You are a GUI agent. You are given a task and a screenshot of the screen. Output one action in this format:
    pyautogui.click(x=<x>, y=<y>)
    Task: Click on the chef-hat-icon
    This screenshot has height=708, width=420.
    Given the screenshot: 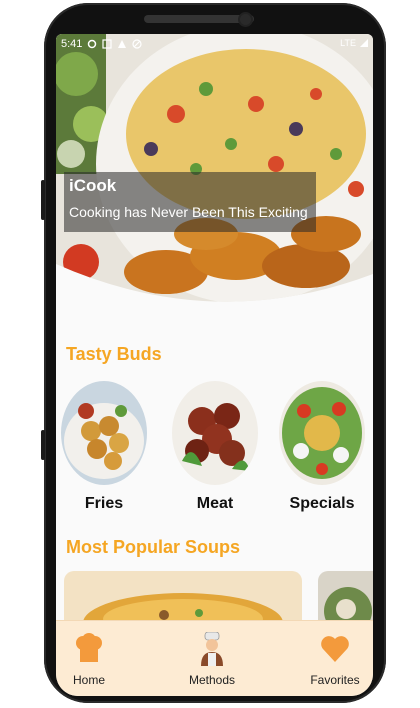 What is the action you would take?
    pyautogui.click(x=89, y=647)
    